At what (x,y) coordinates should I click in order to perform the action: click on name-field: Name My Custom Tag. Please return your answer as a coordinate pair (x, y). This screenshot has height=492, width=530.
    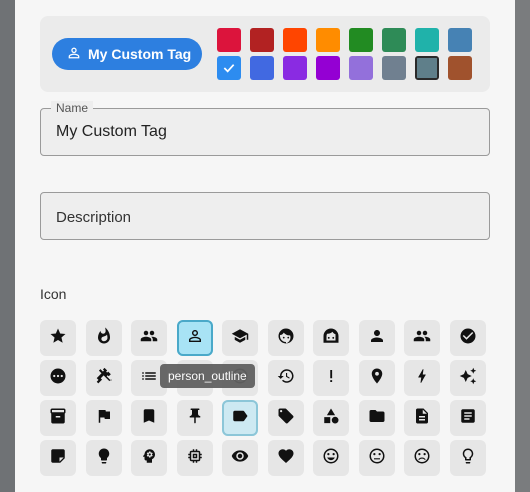
    Looking at the image, I should click on (265, 128).